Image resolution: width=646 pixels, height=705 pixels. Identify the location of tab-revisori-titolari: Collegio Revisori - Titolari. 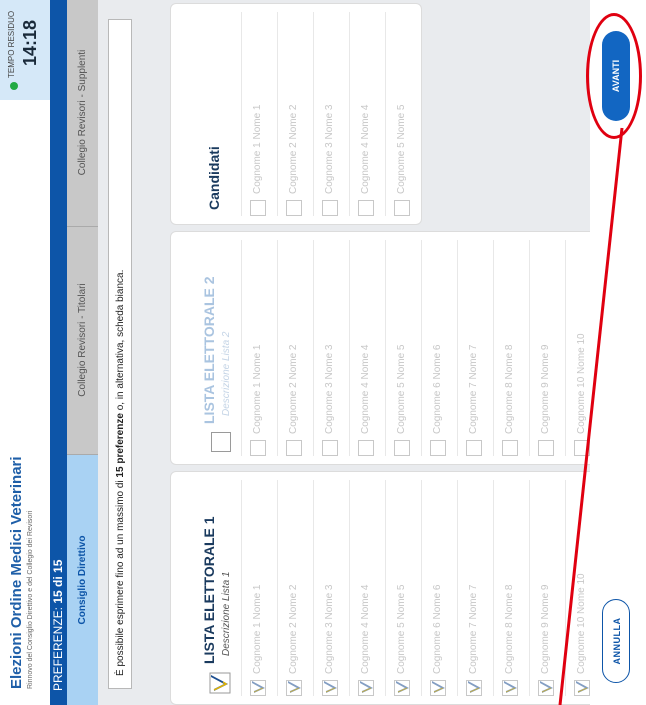
(82, 340).